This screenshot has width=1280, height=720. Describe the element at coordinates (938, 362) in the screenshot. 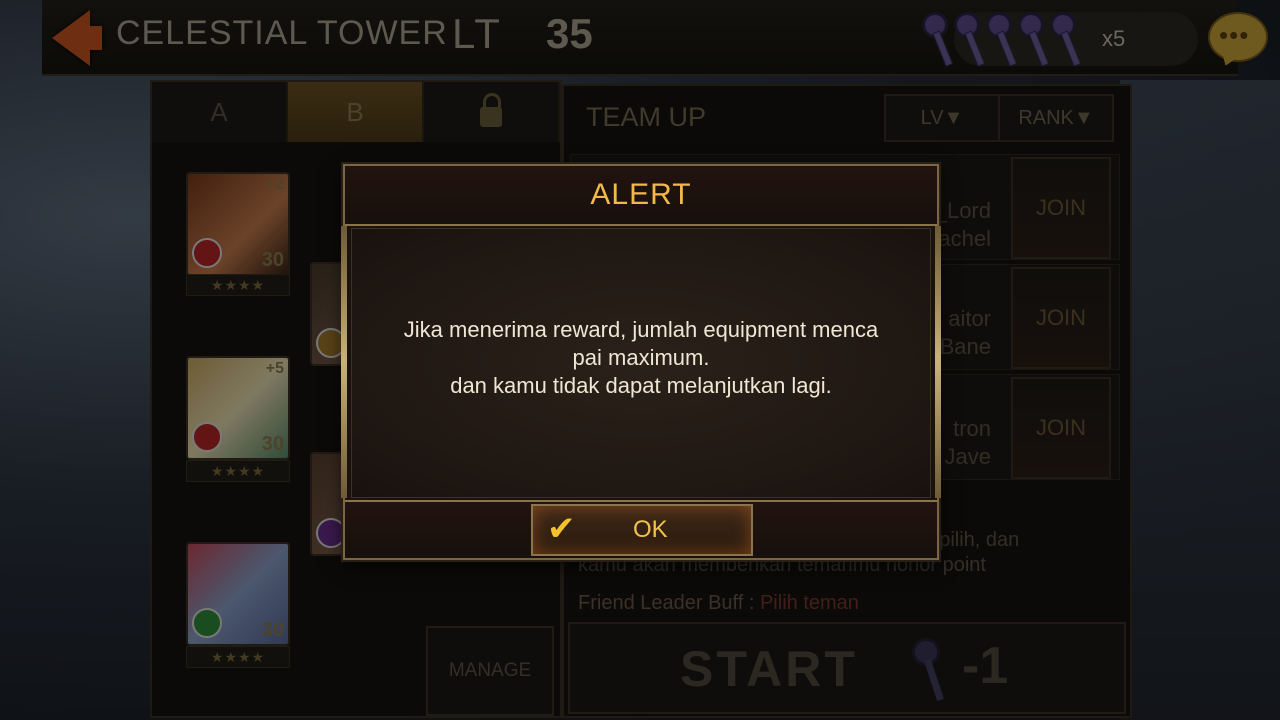

I see `dialog-frame-right` at that location.